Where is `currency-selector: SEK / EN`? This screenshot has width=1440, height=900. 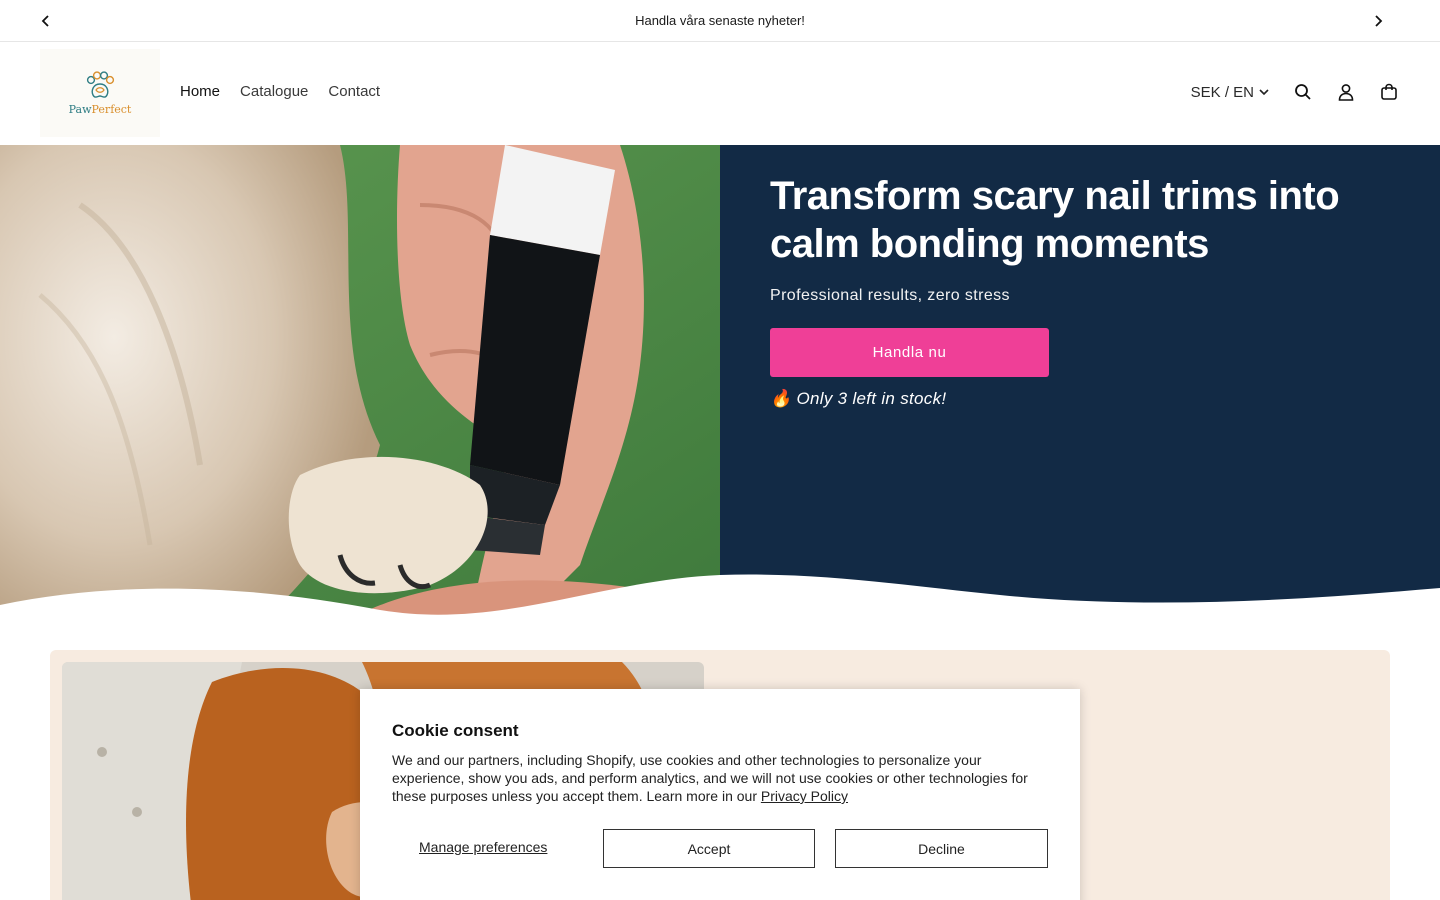
currency-selector: SEK / EN is located at coordinates (1230, 92).